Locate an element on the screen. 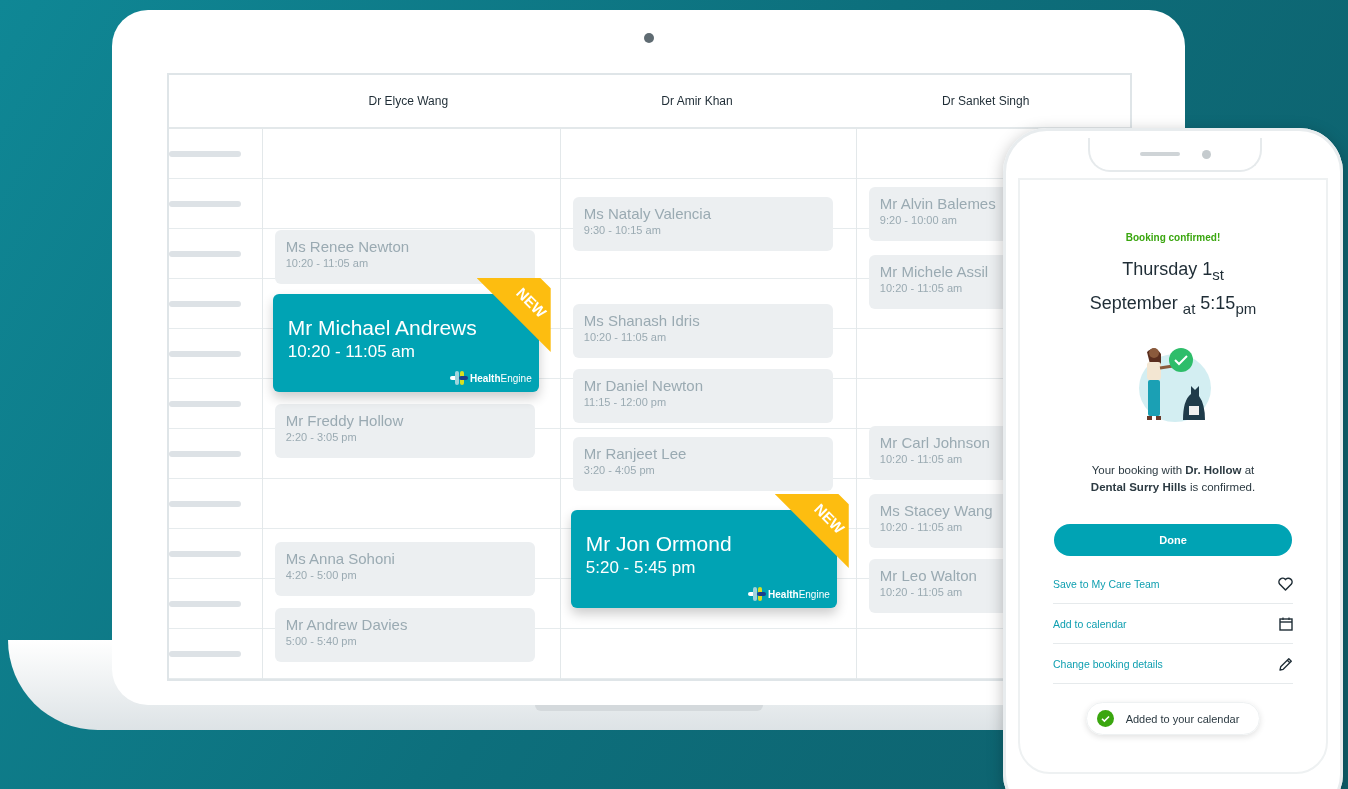  appointment-time: 3:20 - 4:05 pm is located at coordinates (619, 470).